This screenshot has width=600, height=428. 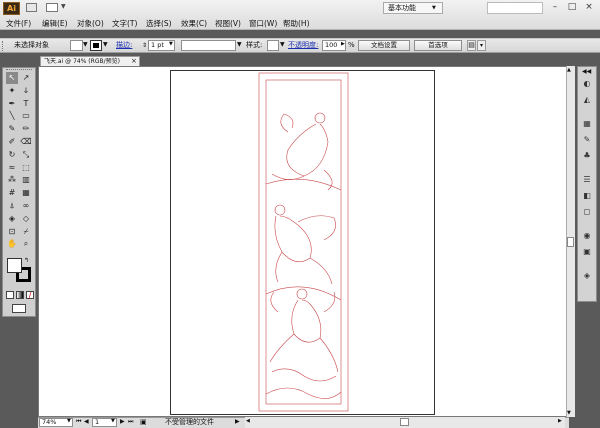 What do you see at coordinates (124, 45) in the screenshot?
I see `stroke-label-link: 描边:` at bounding box center [124, 45].